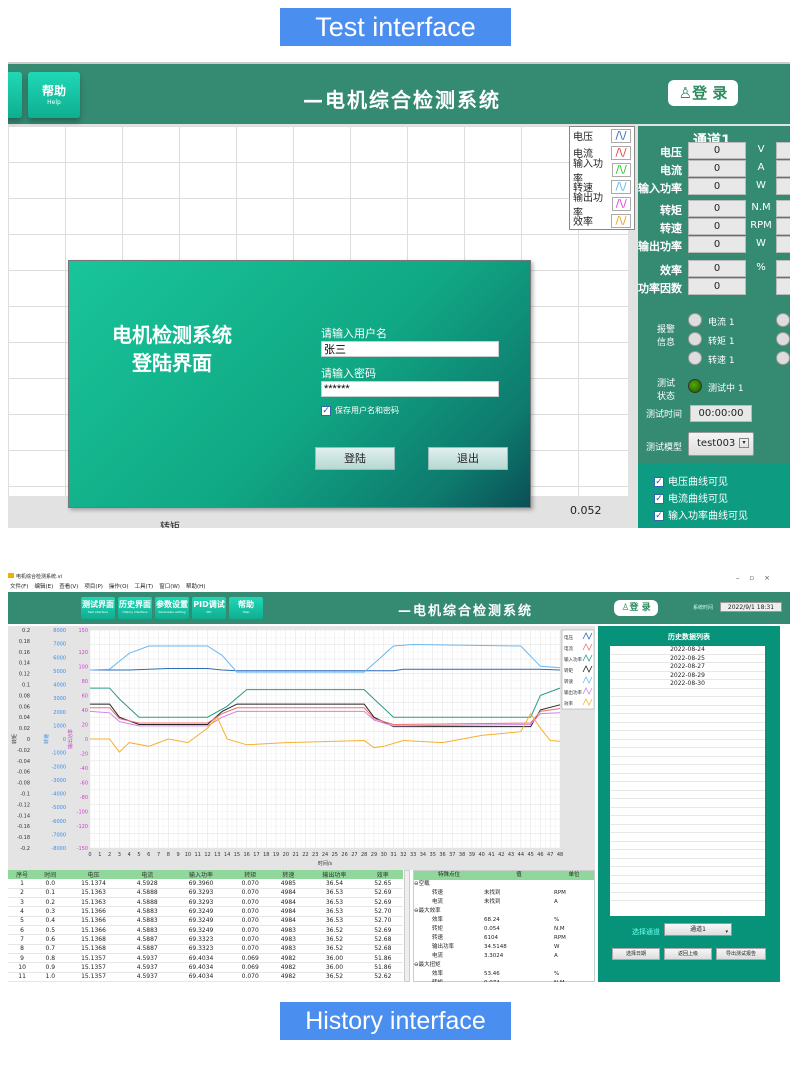  What do you see at coordinates (504, 974) in the screenshot?
I see `tree-row: 效率 53.46%` at bounding box center [504, 974].